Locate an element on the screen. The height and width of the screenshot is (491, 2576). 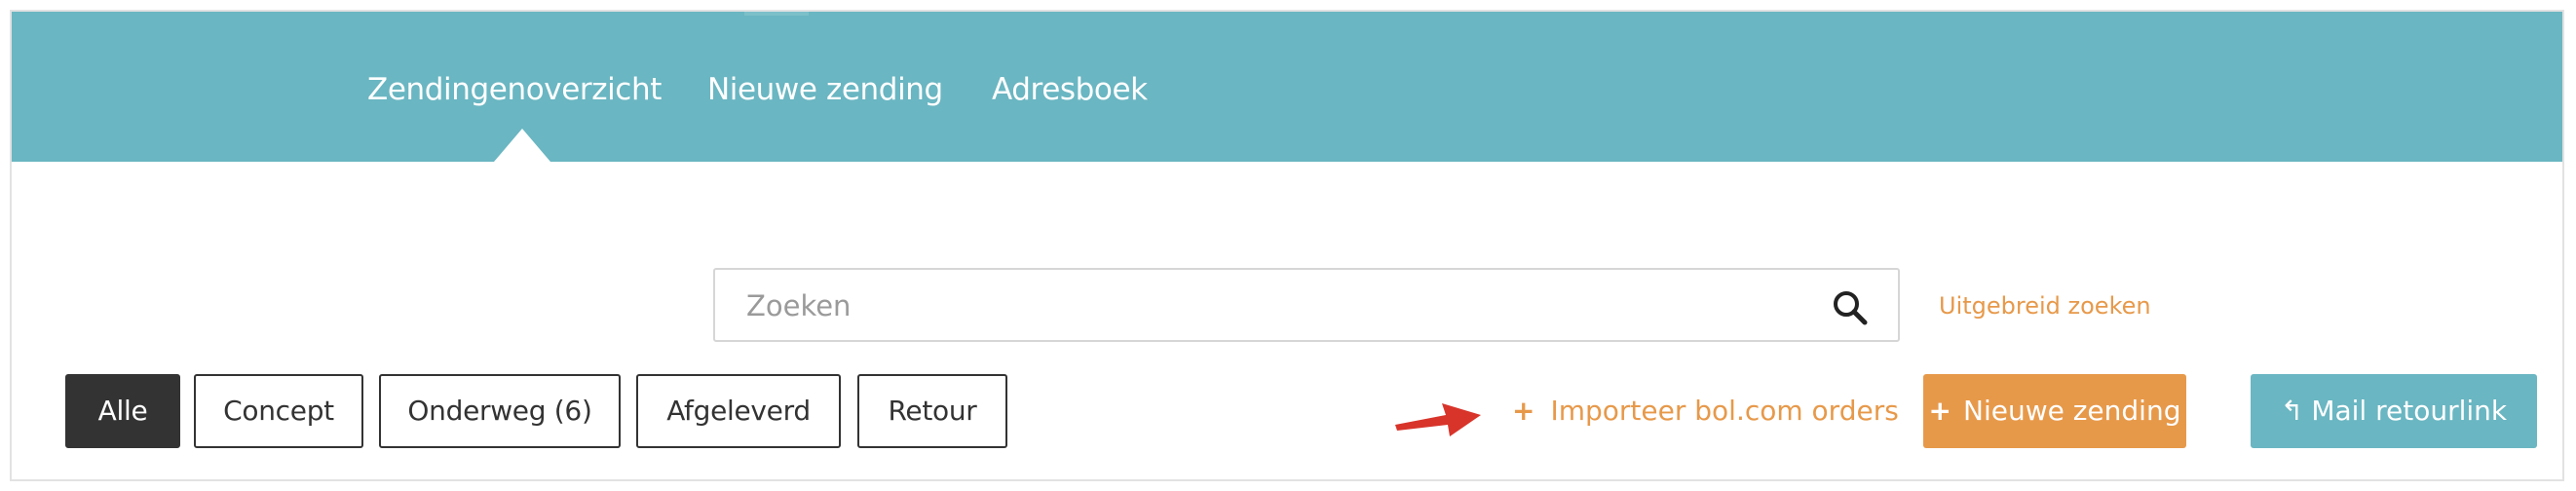
filter-retour-button: Retour is located at coordinates (932, 411).